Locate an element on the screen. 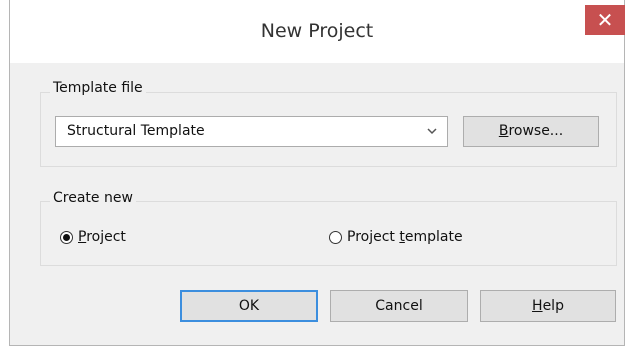 Image resolution: width=635 pixels, height=347 pixels. close-icon: ✕ is located at coordinates (605, 20).